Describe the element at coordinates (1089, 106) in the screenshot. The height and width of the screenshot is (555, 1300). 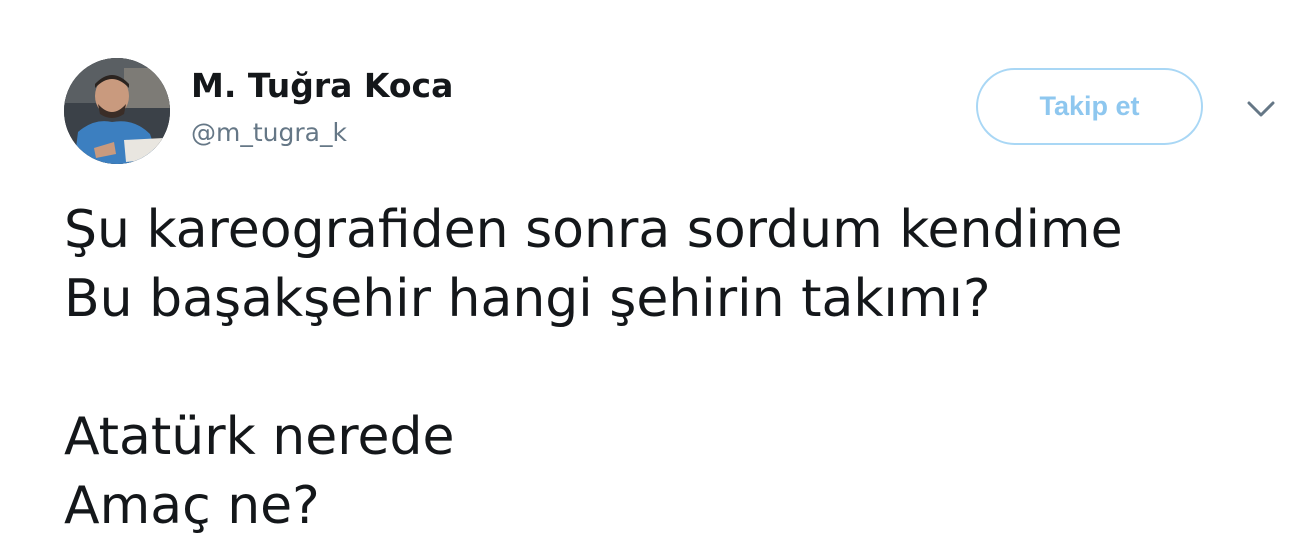
I see `follow-button: Takip et` at that location.